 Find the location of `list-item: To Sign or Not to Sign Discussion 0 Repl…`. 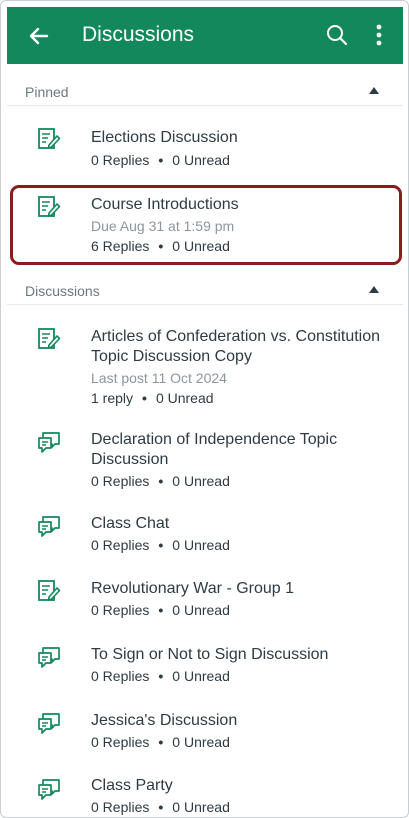

list-item: To Sign or Not to Sign Discussion 0 Repl… is located at coordinates (205, 666).